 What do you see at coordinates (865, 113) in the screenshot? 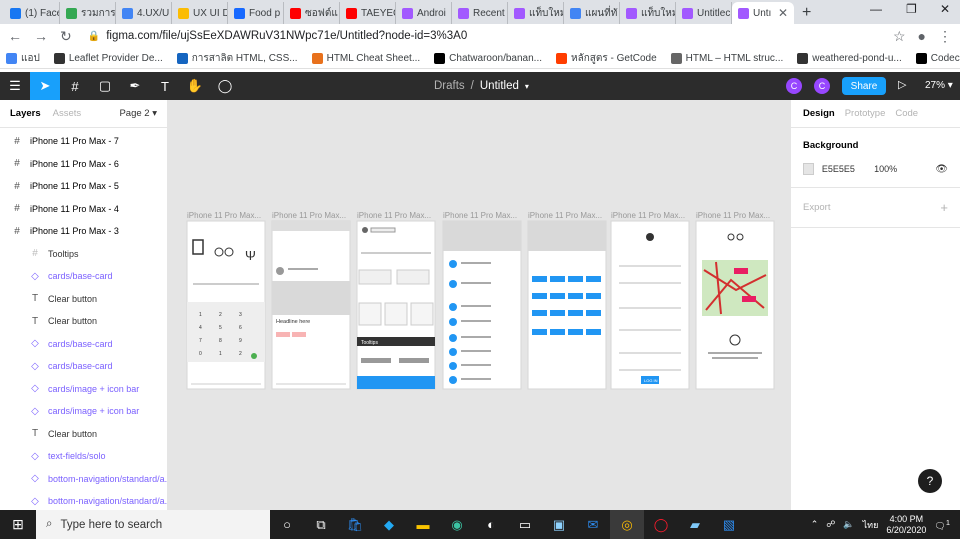
I see `tab-prototype: Prototype` at bounding box center [865, 113].